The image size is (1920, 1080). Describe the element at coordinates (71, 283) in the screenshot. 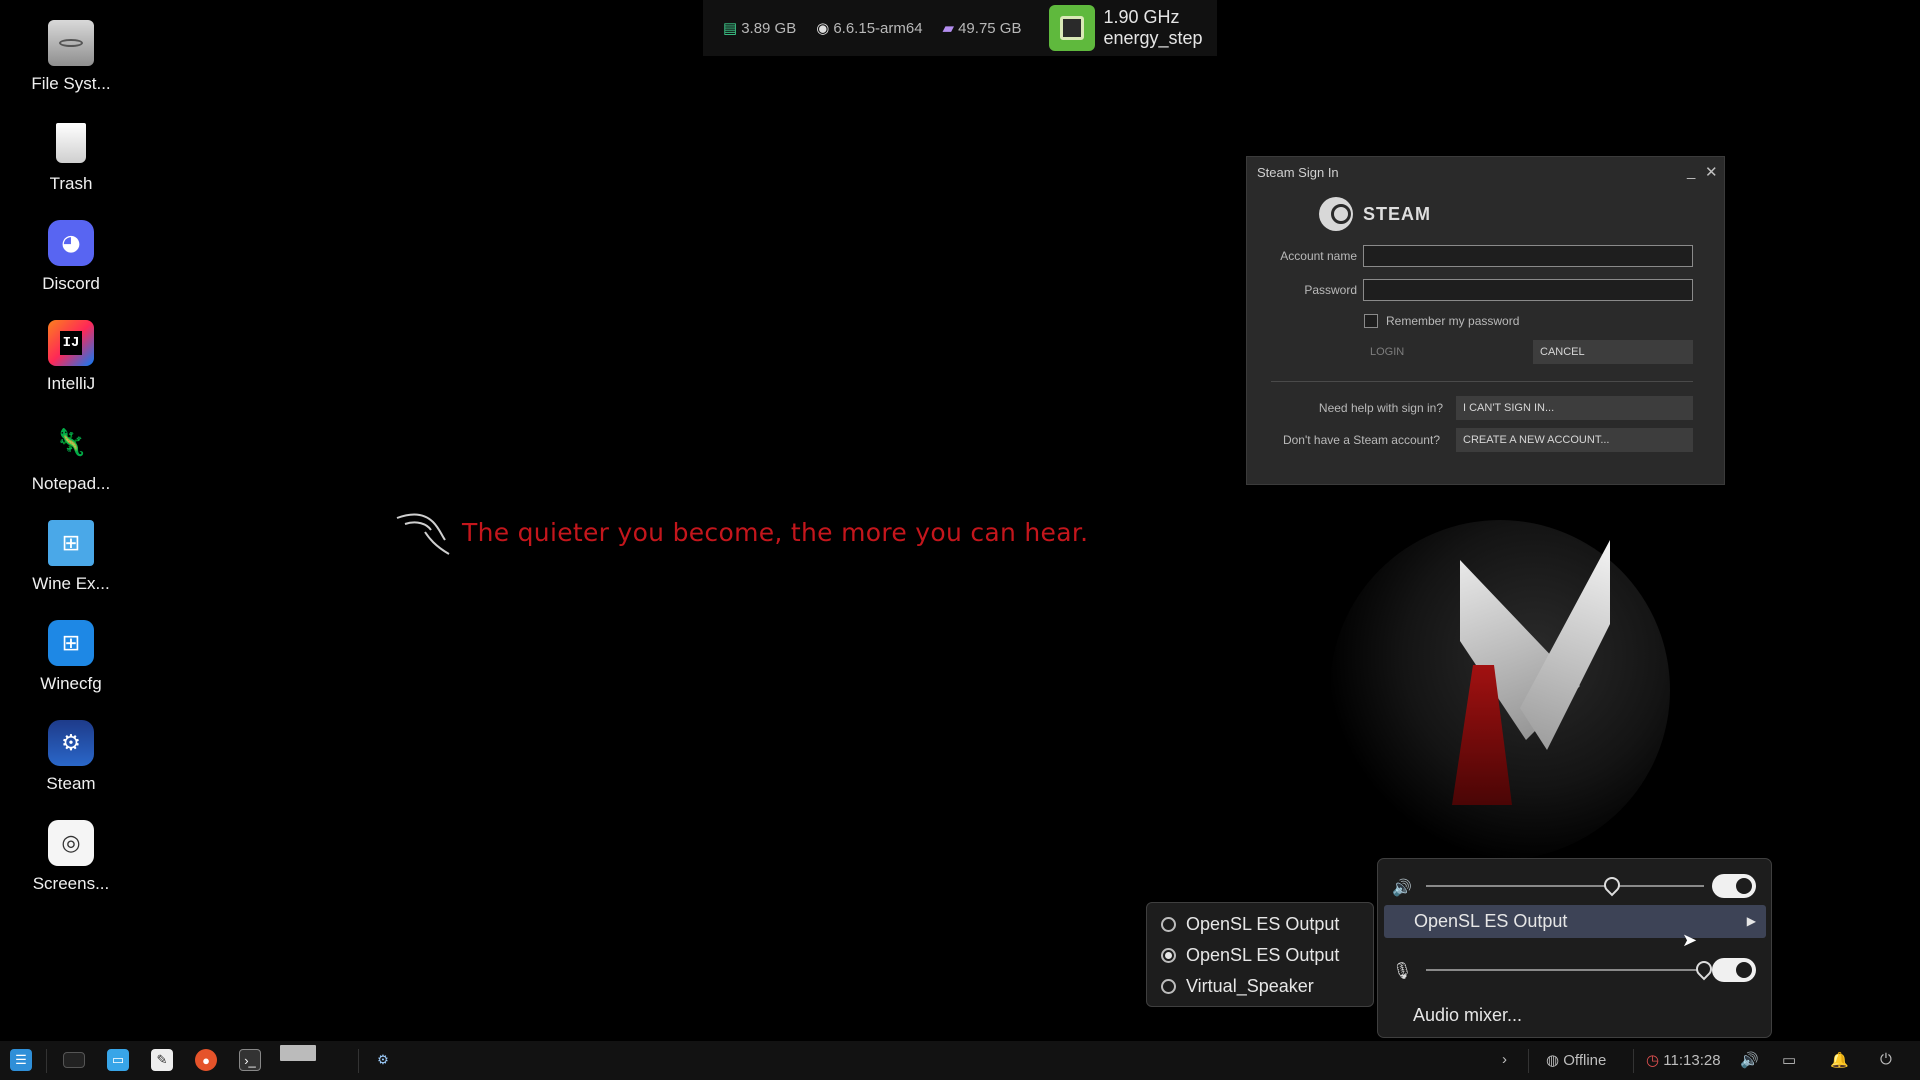

I see `desktop-icon-label: Discord` at that location.